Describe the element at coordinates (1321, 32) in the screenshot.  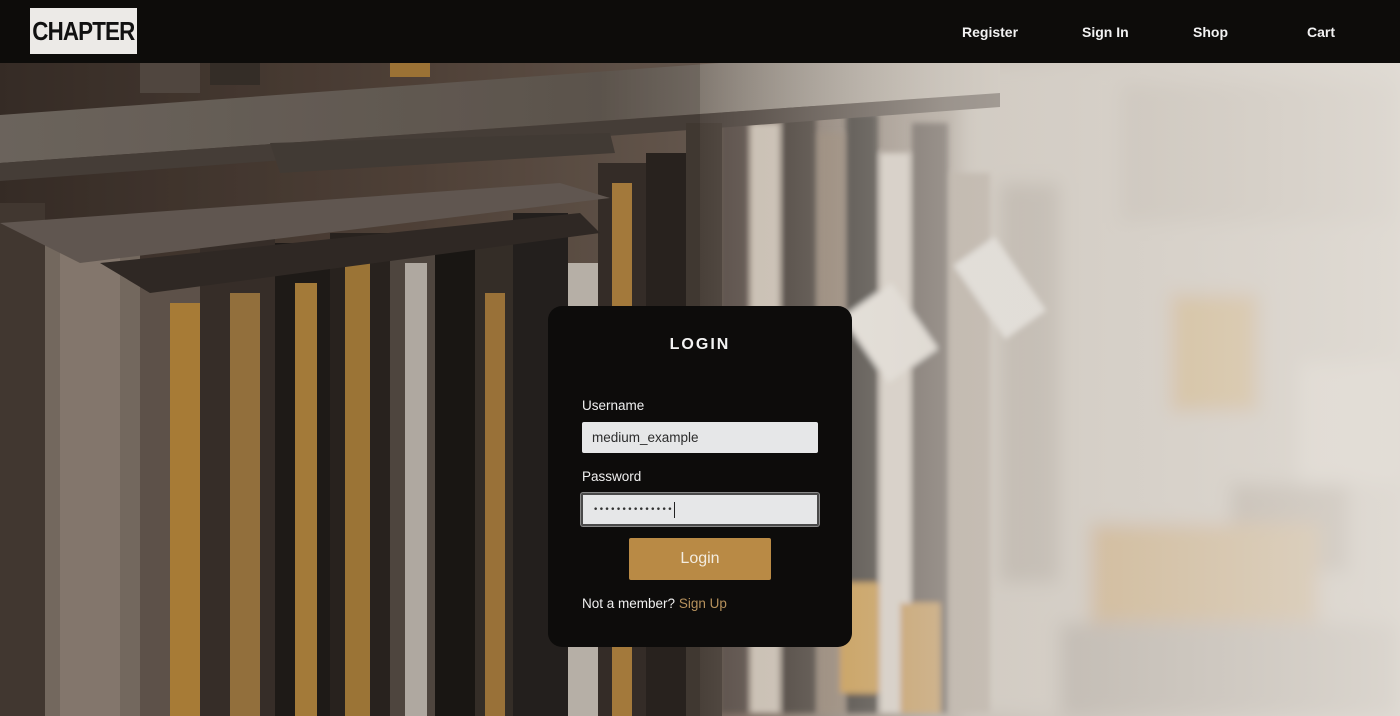
I see `nav-cart-link: Cart` at that location.